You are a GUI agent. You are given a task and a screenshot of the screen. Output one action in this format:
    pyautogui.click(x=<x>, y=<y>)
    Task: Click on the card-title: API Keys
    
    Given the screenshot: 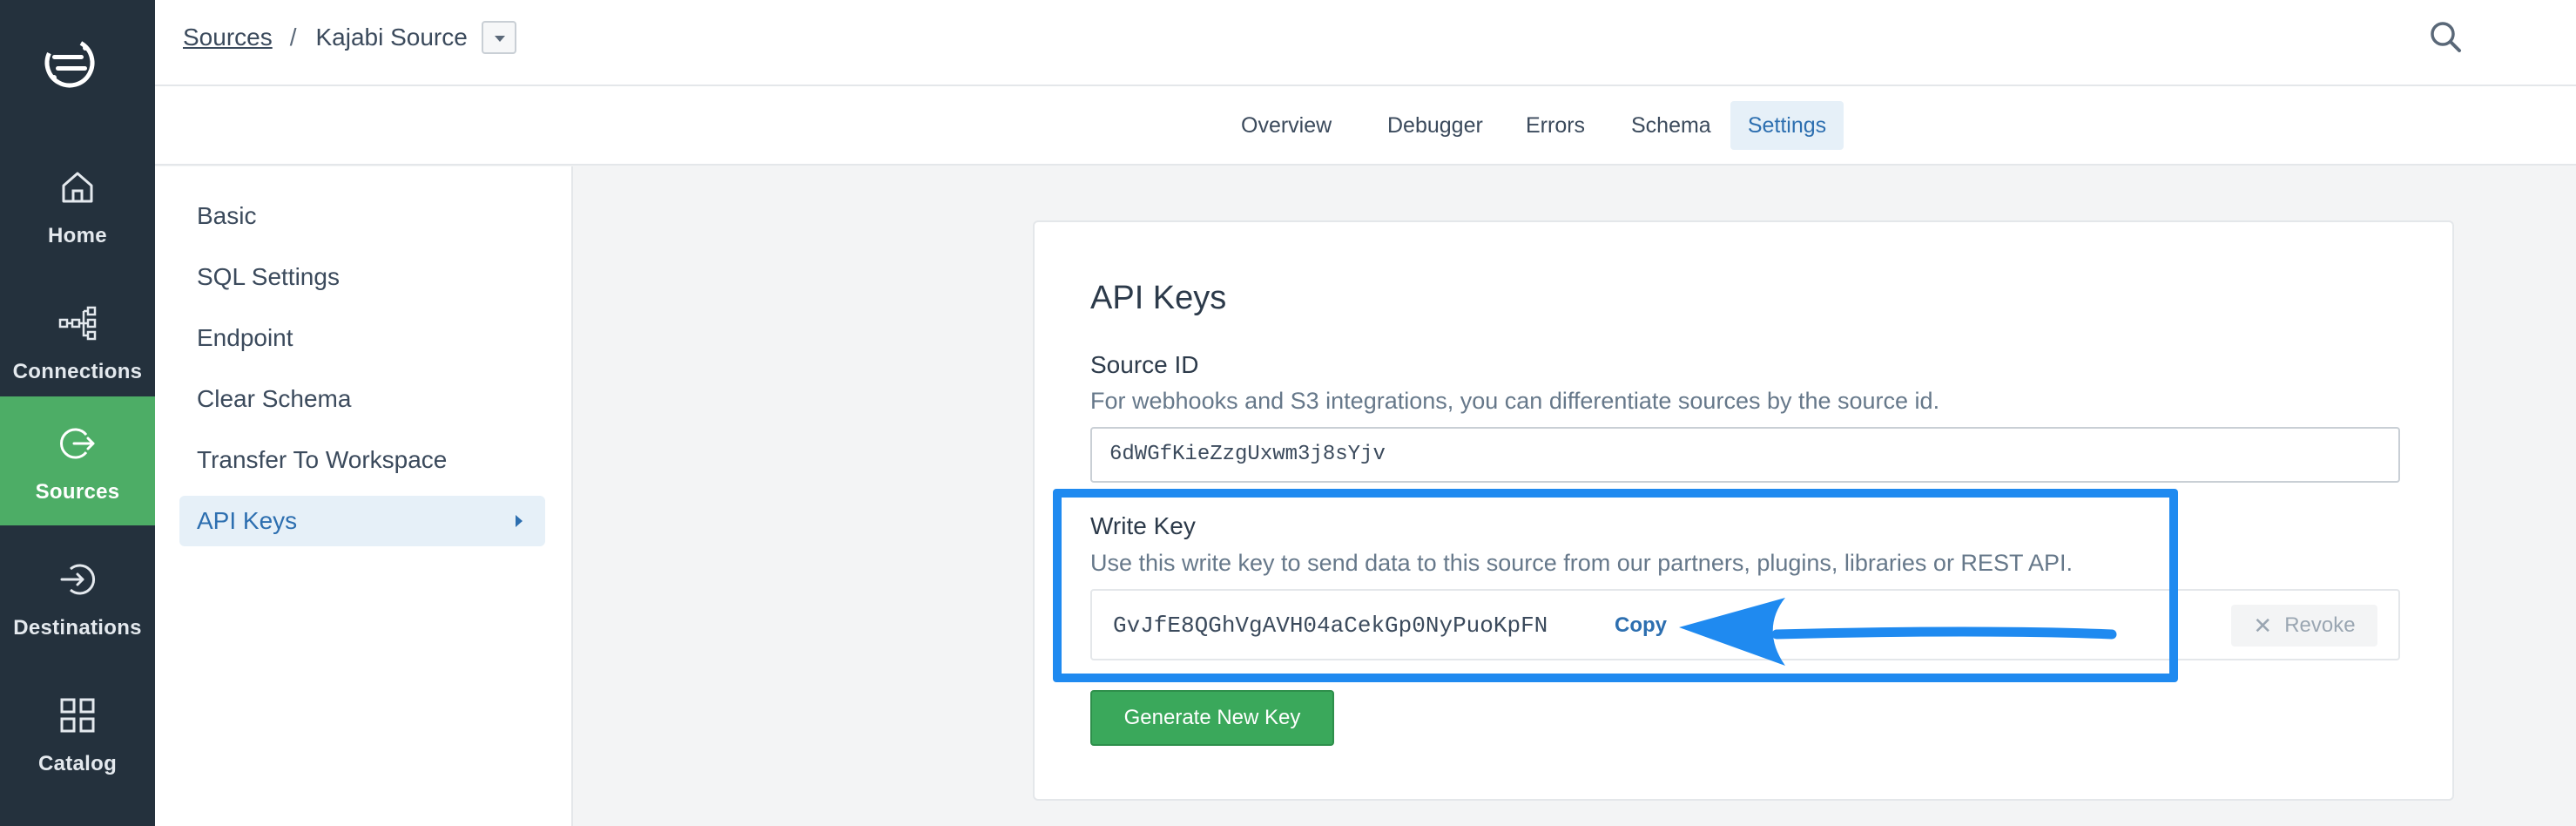 What is the action you would take?
    pyautogui.click(x=1158, y=298)
    